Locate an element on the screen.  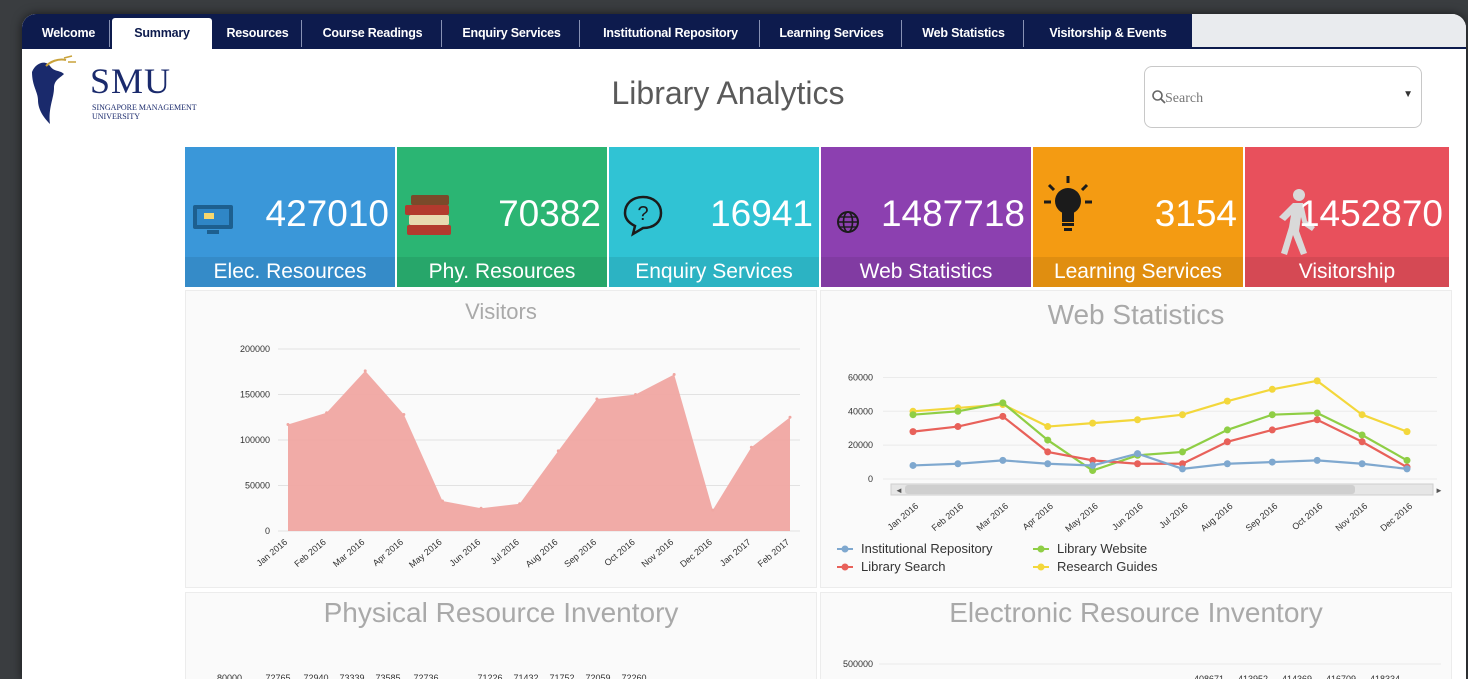
x-tick-label: Feb 2016 is located at coordinates (310, 553).